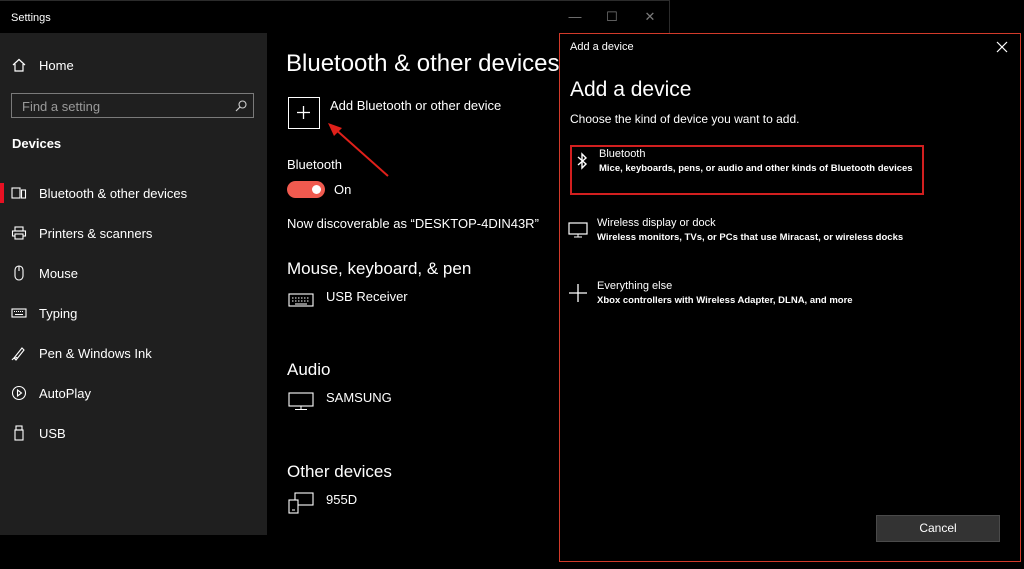 The width and height of the screenshot is (1024, 569). Describe the element at coordinates (582, 161) in the screenshot. I see `bluetooth-icon` at that location.